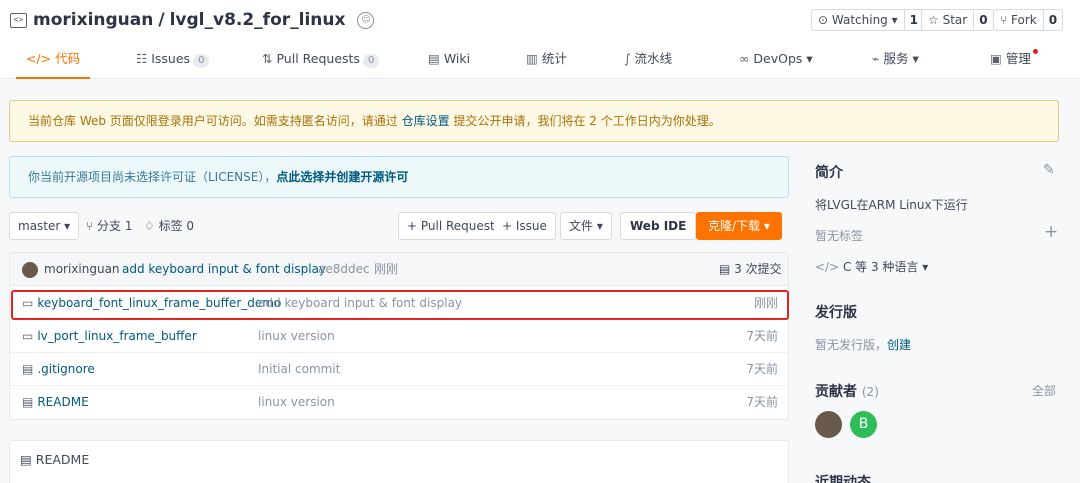 The image size is (1080, 483). I want to click on files-dropdown: 文件 ▾, so click(586, 226).